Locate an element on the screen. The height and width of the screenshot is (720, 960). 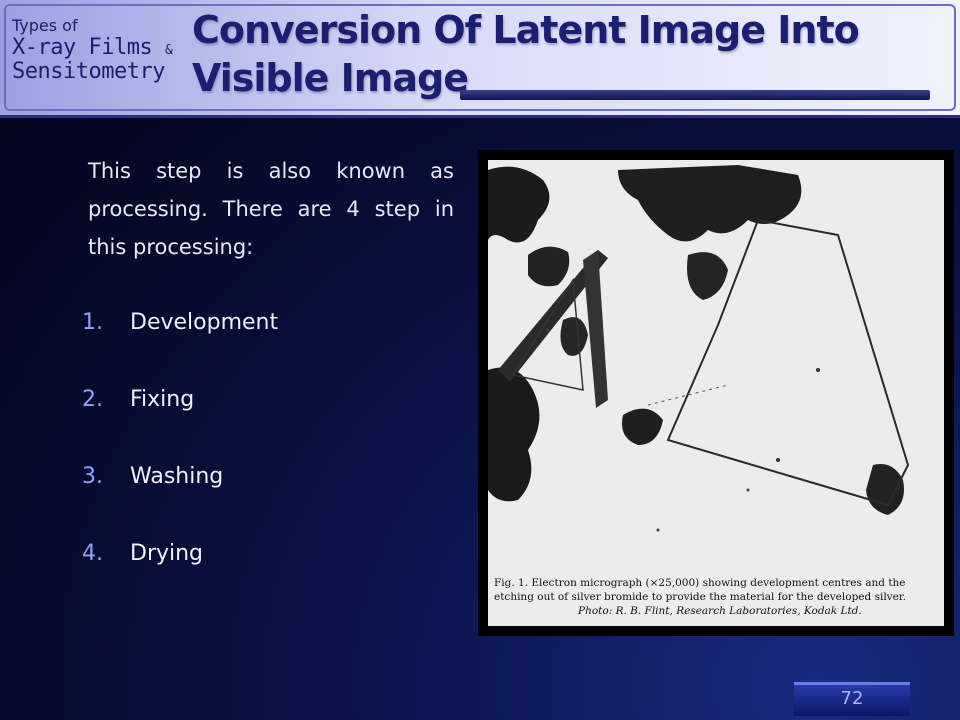
subject-label: Types of X-ray Films & Sensitometry is located at coordinates (97, 50).